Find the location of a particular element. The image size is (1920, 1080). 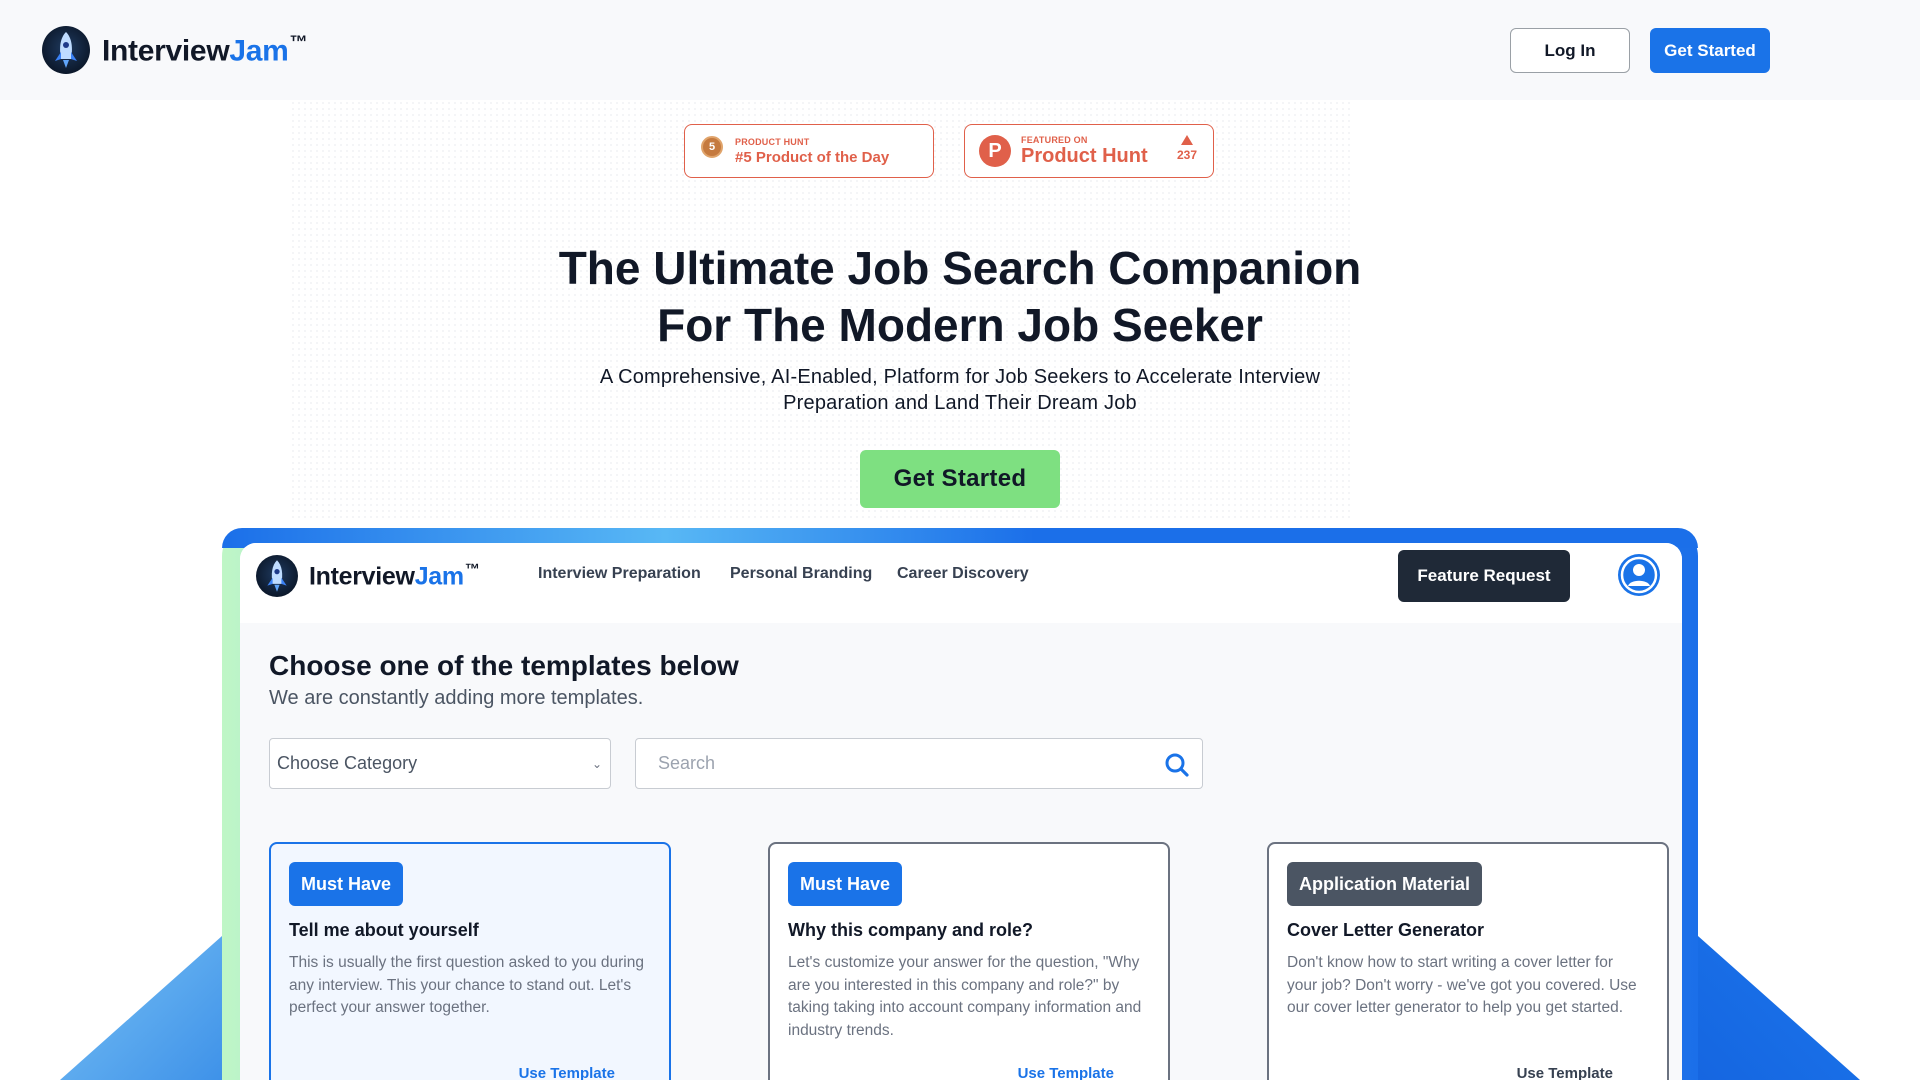

decorative-triangle-right is located at coordinates (1770, 1000).